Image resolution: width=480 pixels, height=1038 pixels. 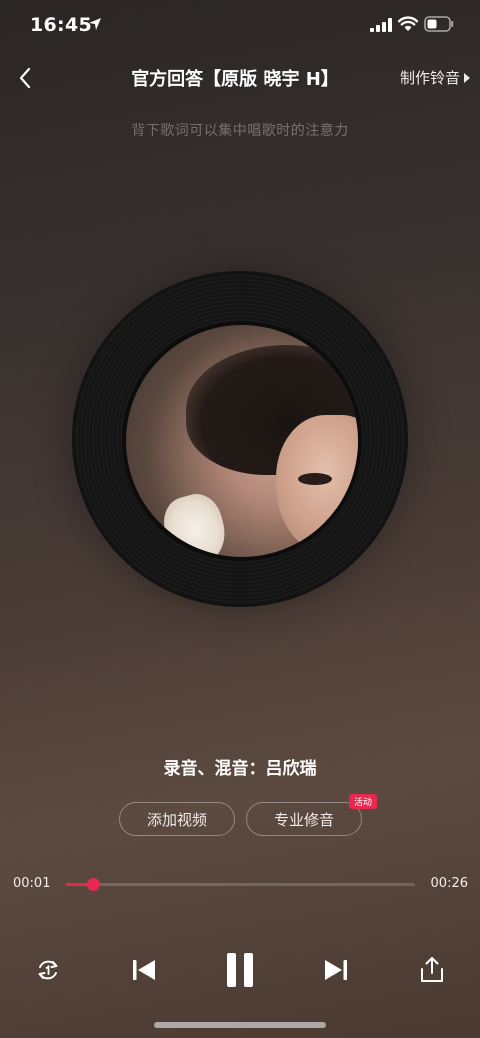 I want to click on loop-once-button, so click(x=48, y=970).